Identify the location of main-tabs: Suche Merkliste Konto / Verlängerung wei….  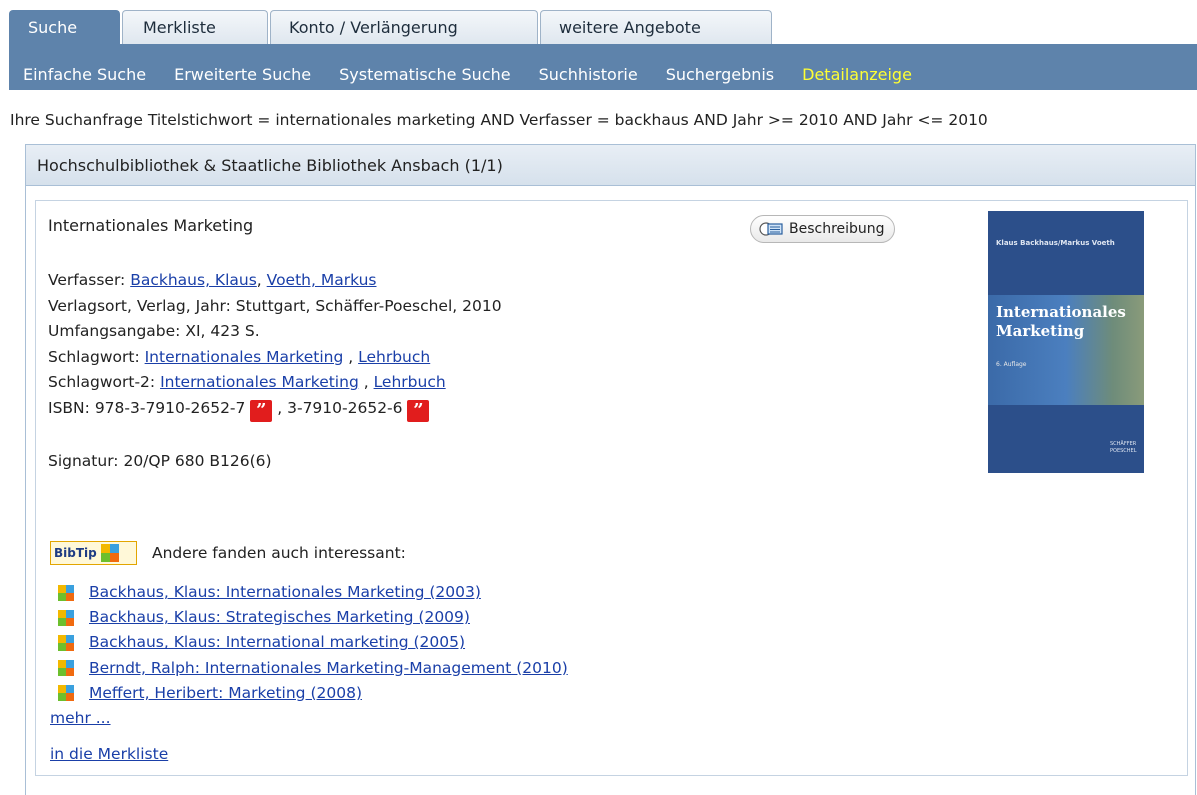
(391, 27).